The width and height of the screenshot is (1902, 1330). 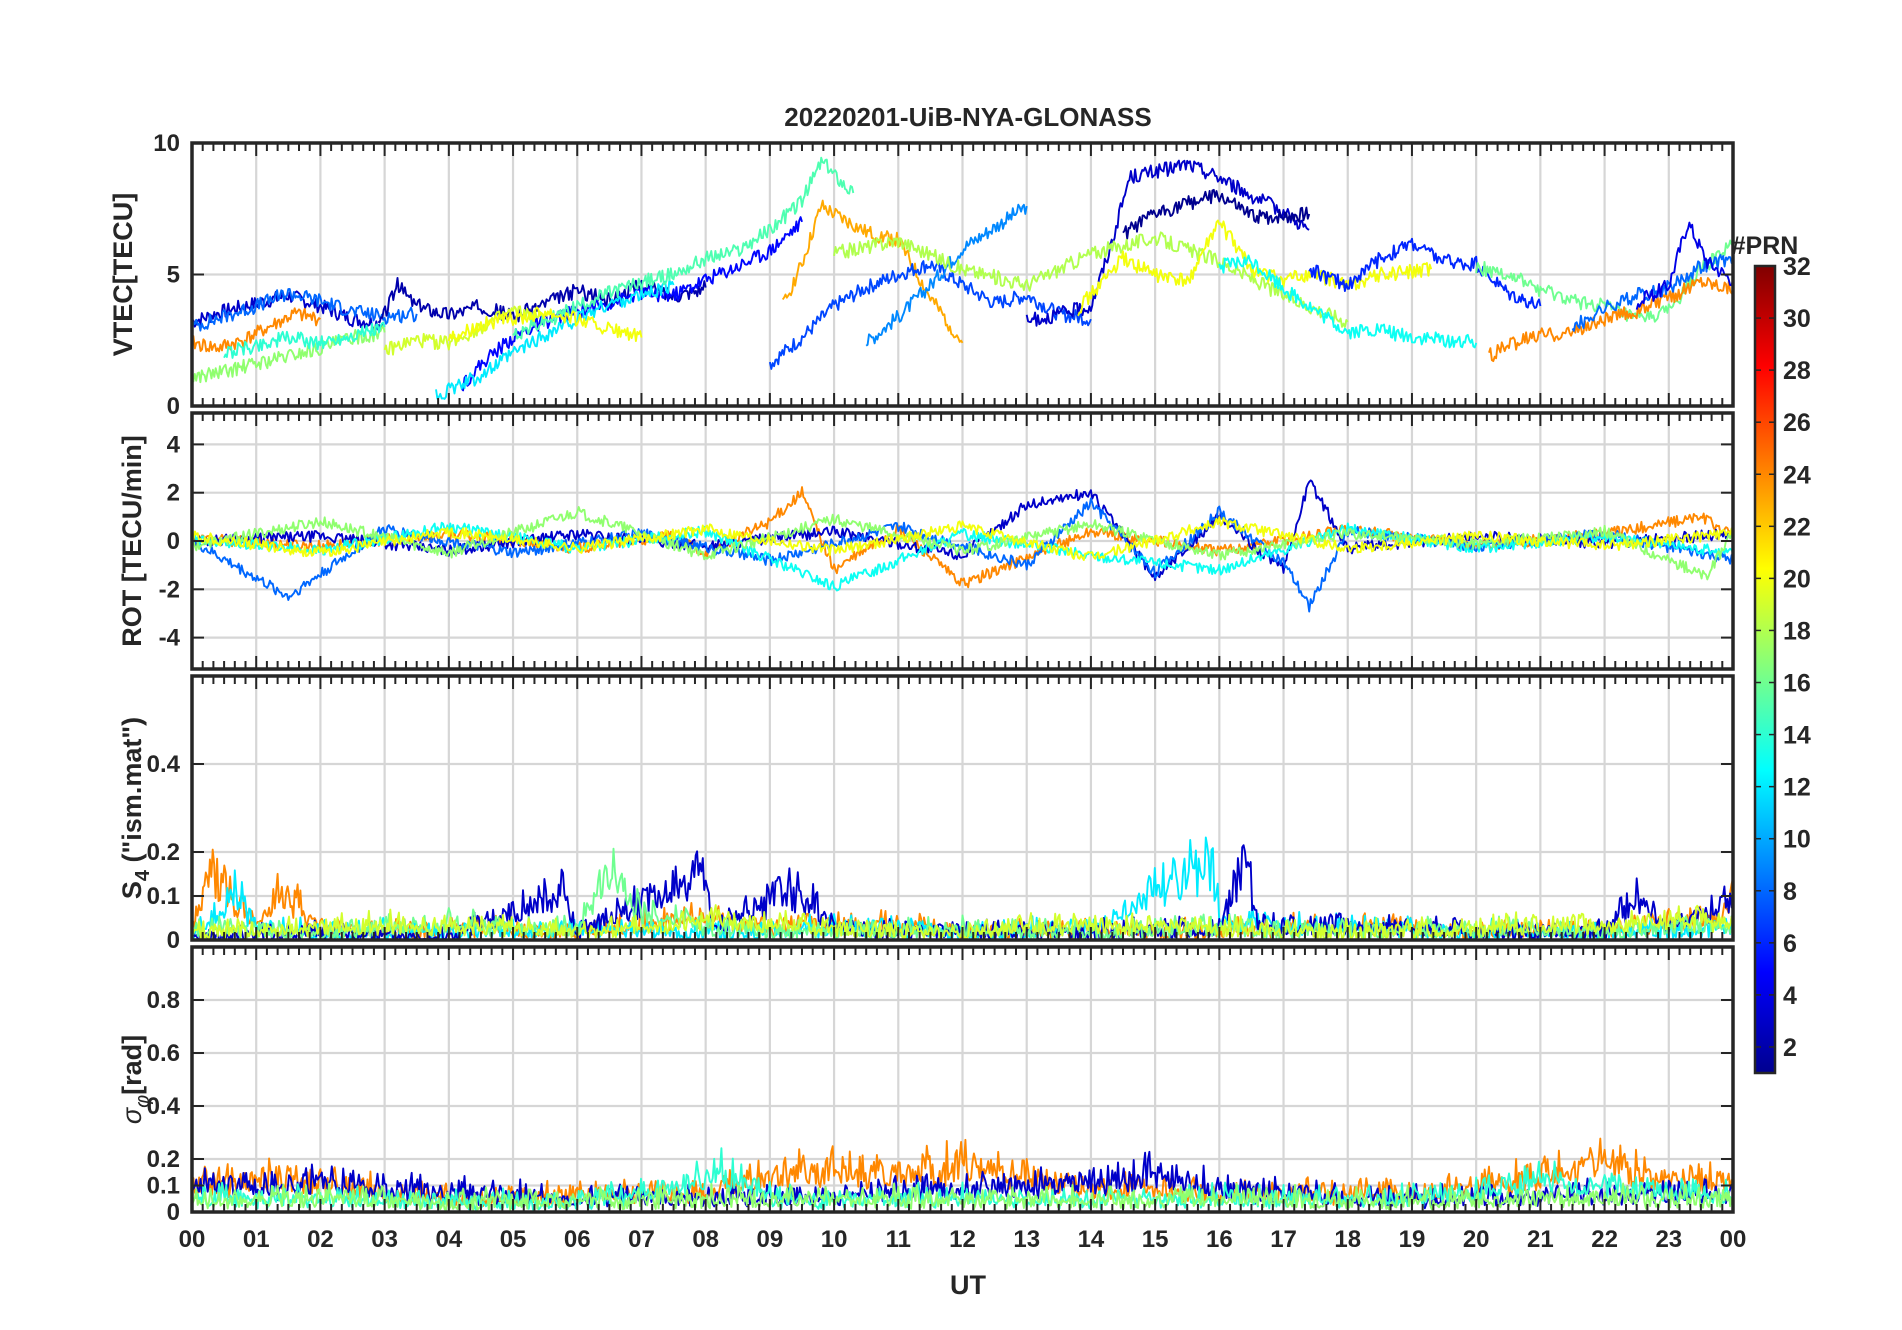 What do you see at coordinates (169, 589) in the screenshot?
I see `ytick-label: -2` at bounding box center [169, 589].